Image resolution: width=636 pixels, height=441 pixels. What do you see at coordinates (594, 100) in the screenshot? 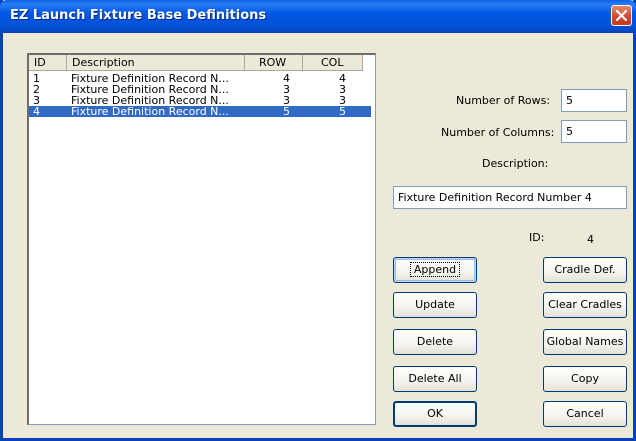
I see `number-of-rows-input: 5` at bounding box center [594, 100].